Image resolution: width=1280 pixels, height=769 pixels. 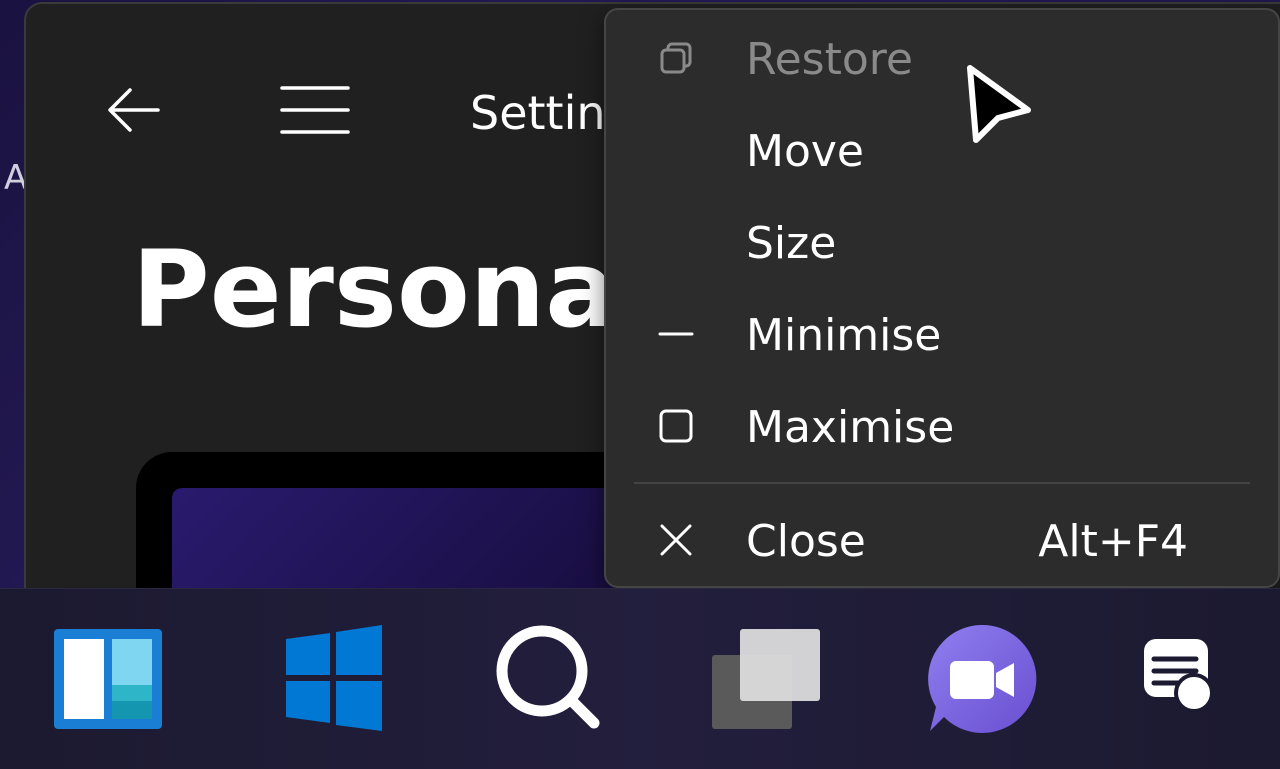 I want to click on menu-item-maximise: Maximise, so click(x=942, y=428).